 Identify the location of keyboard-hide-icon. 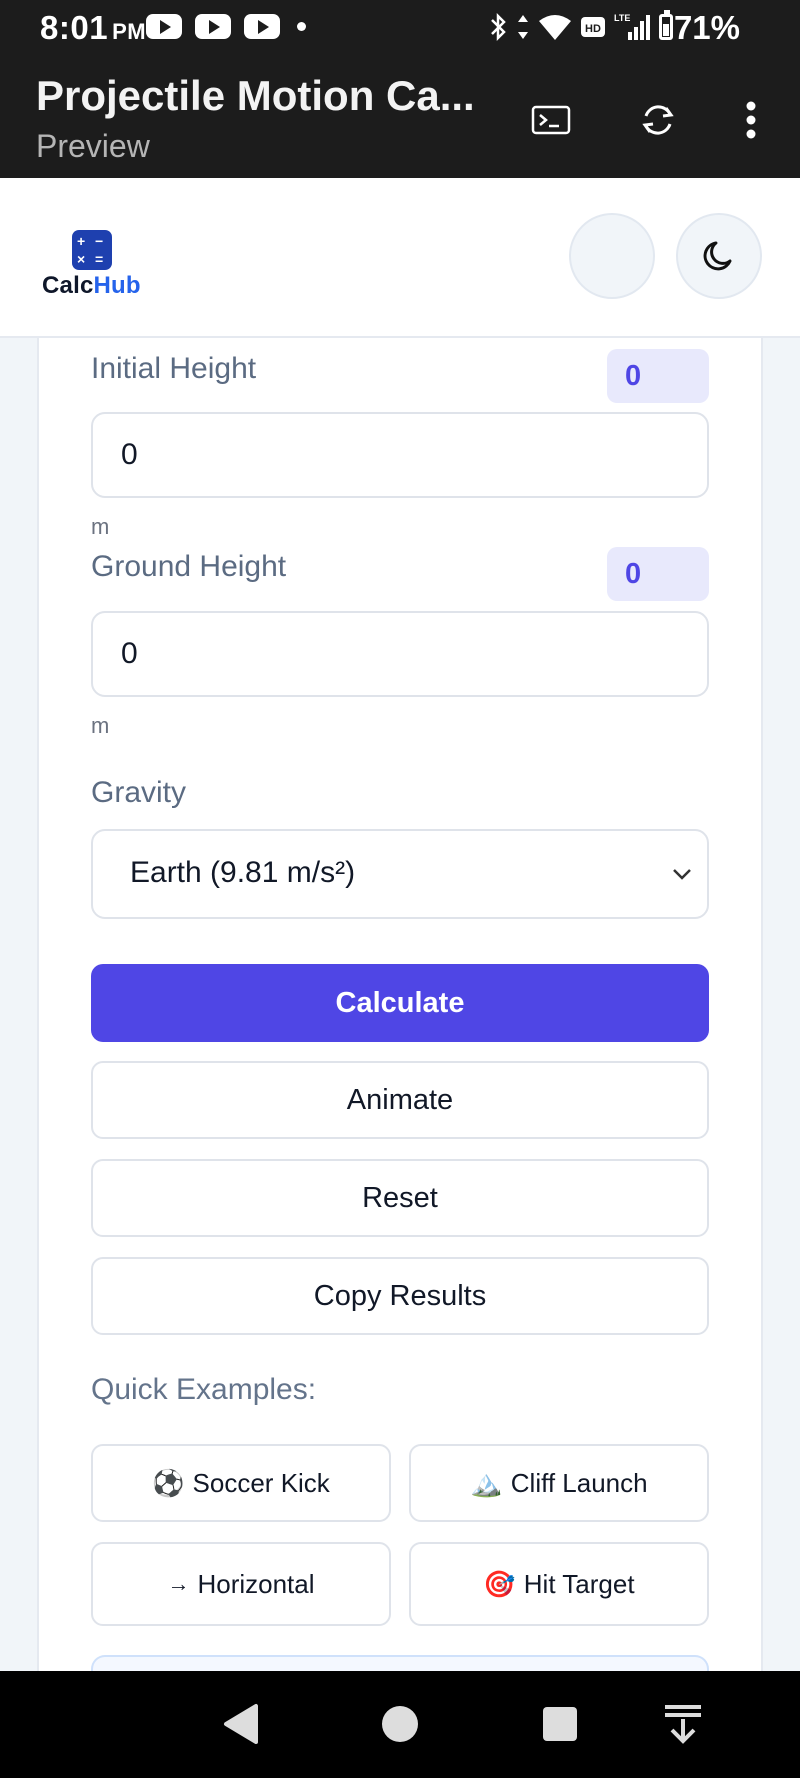
(683, 1724).